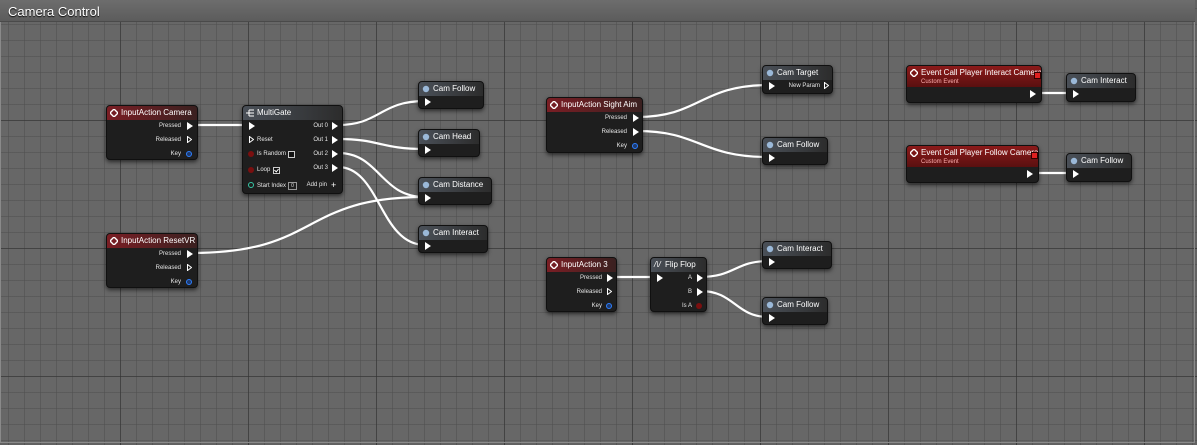 This screenshot has height=445, width=1197. I want to click on bool-pin-is-a, so click(699, 306).